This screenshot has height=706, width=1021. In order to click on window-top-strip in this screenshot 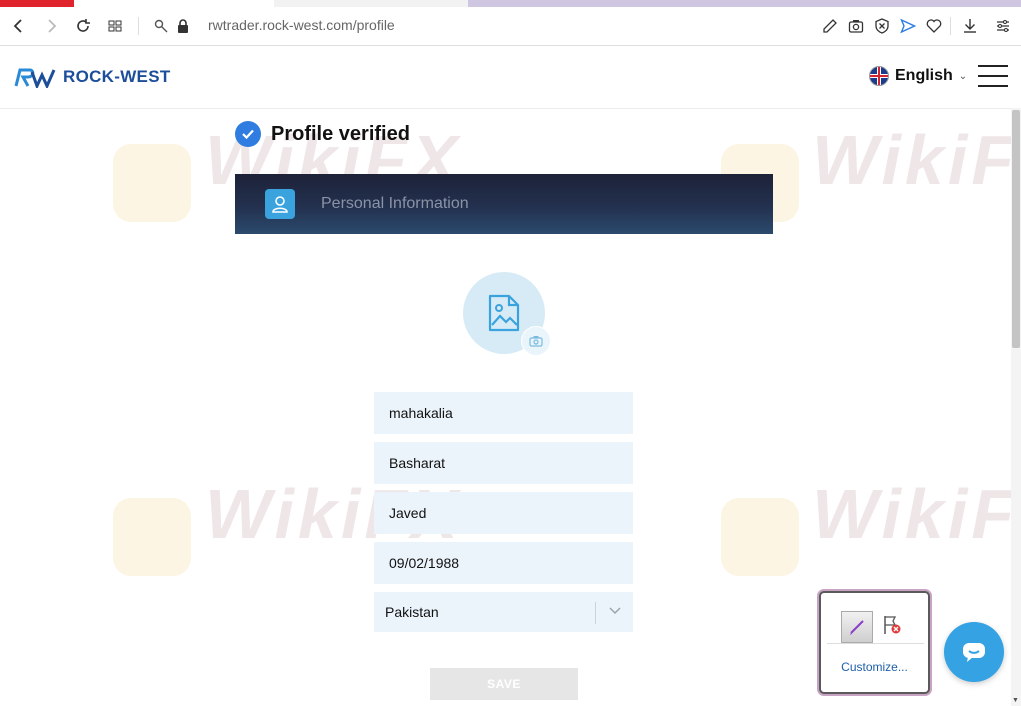, I will do `click(510, 3)`.